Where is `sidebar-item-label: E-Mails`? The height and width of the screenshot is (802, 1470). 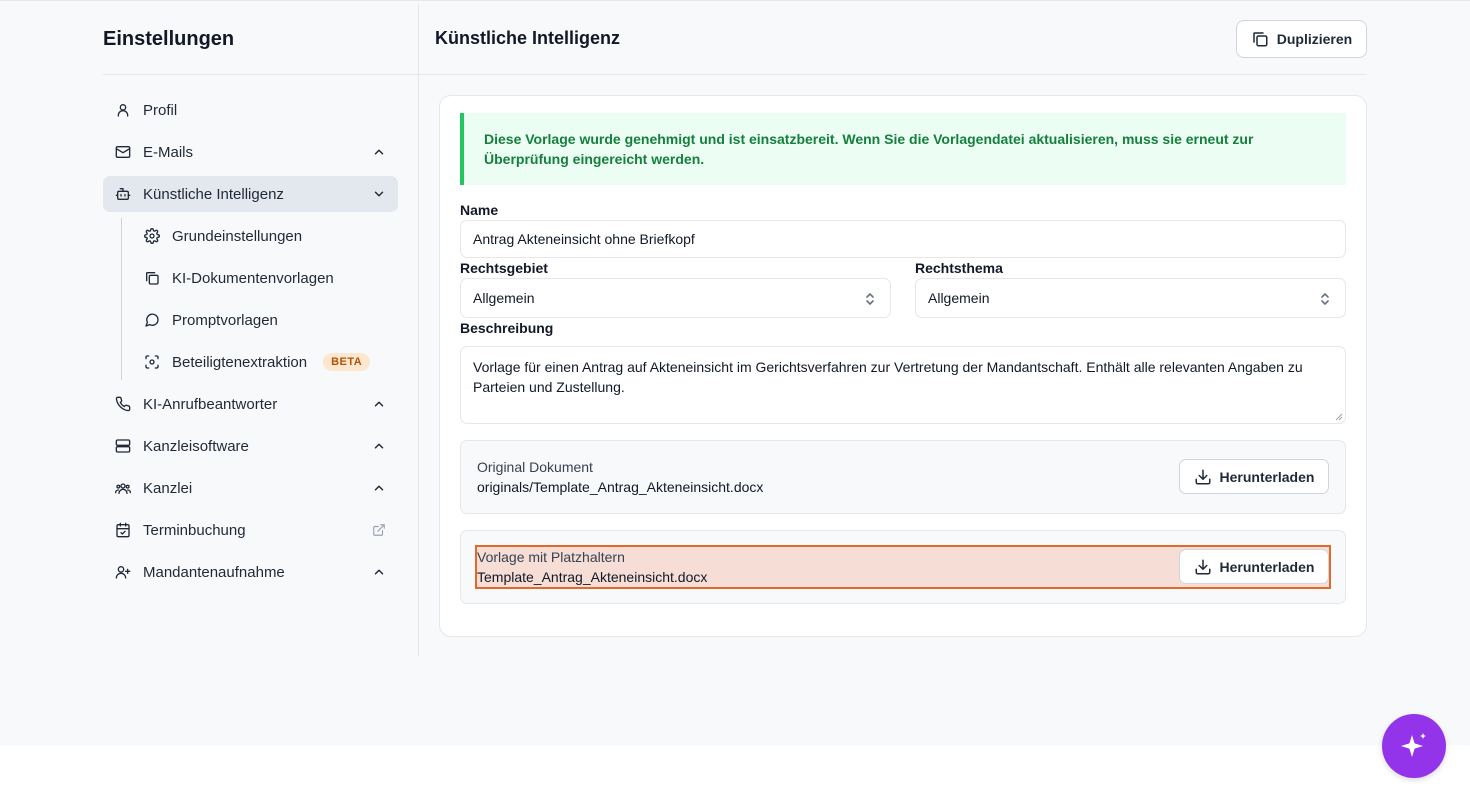 sidebar-item-label: E-Mails is located at coordinates (168, 152).